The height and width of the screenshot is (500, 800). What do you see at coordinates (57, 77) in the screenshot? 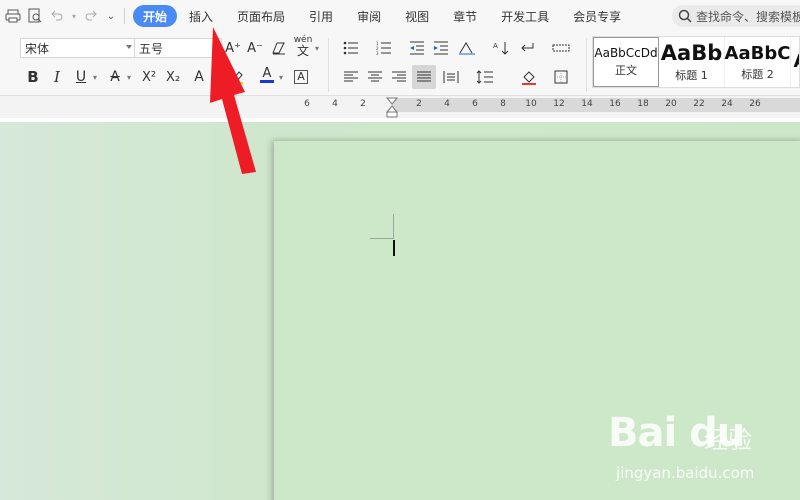
I see `italic-button: I` at bounding box center [57, 77].